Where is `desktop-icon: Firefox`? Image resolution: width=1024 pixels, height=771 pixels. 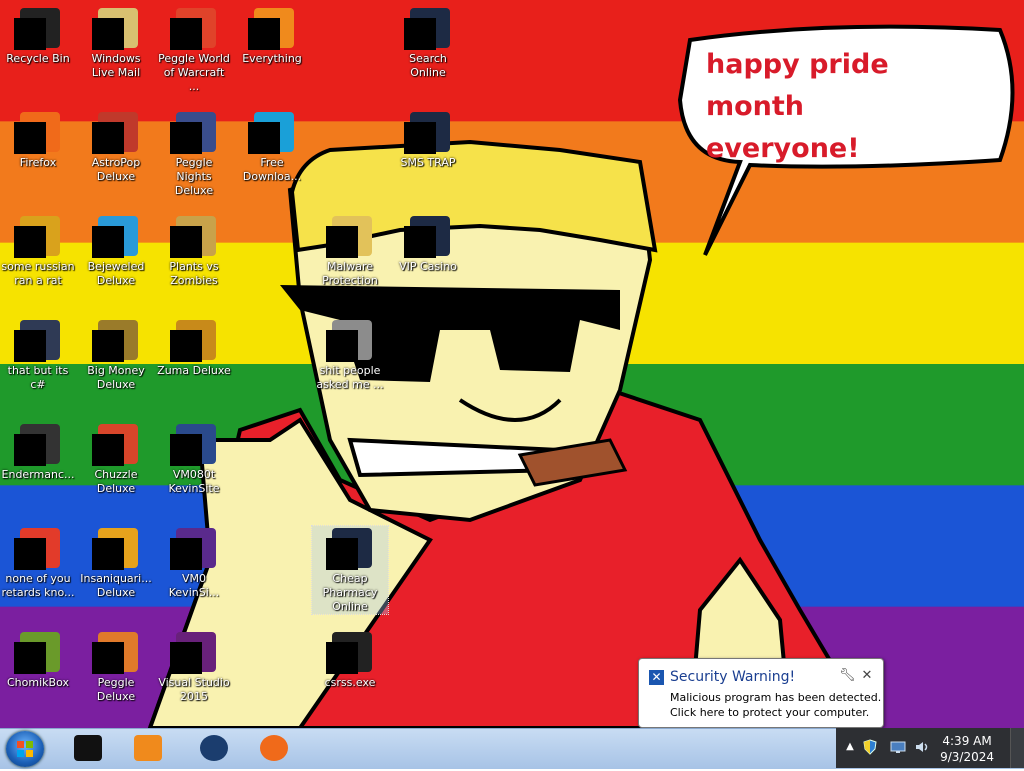 desktop-icon: Firefox is located at coordinates (38, 140).